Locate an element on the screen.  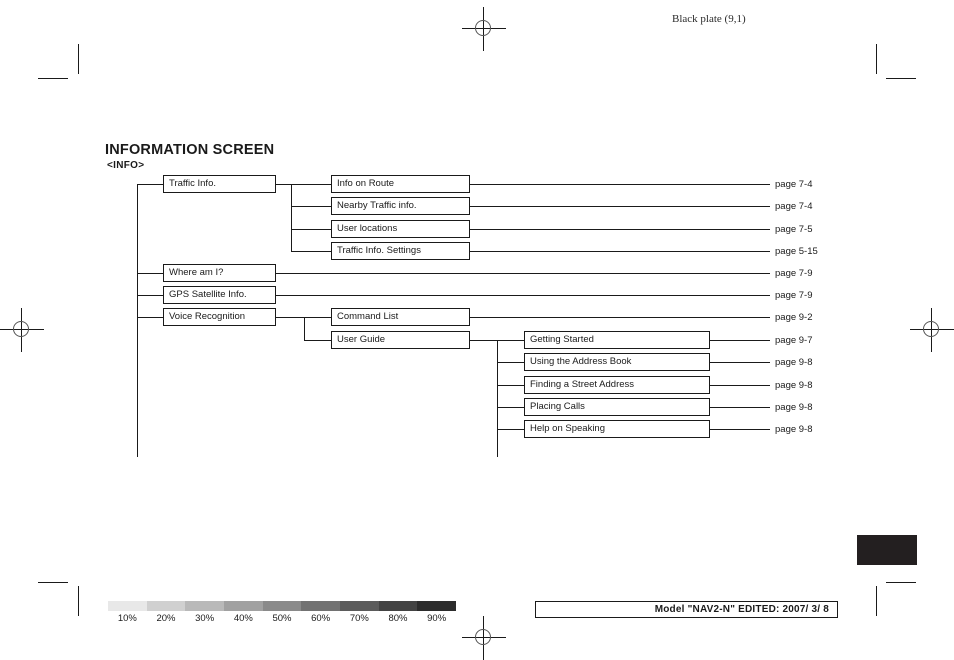
page-ref-placing-calls: page 9-8 is located at coordinates (794, 407).